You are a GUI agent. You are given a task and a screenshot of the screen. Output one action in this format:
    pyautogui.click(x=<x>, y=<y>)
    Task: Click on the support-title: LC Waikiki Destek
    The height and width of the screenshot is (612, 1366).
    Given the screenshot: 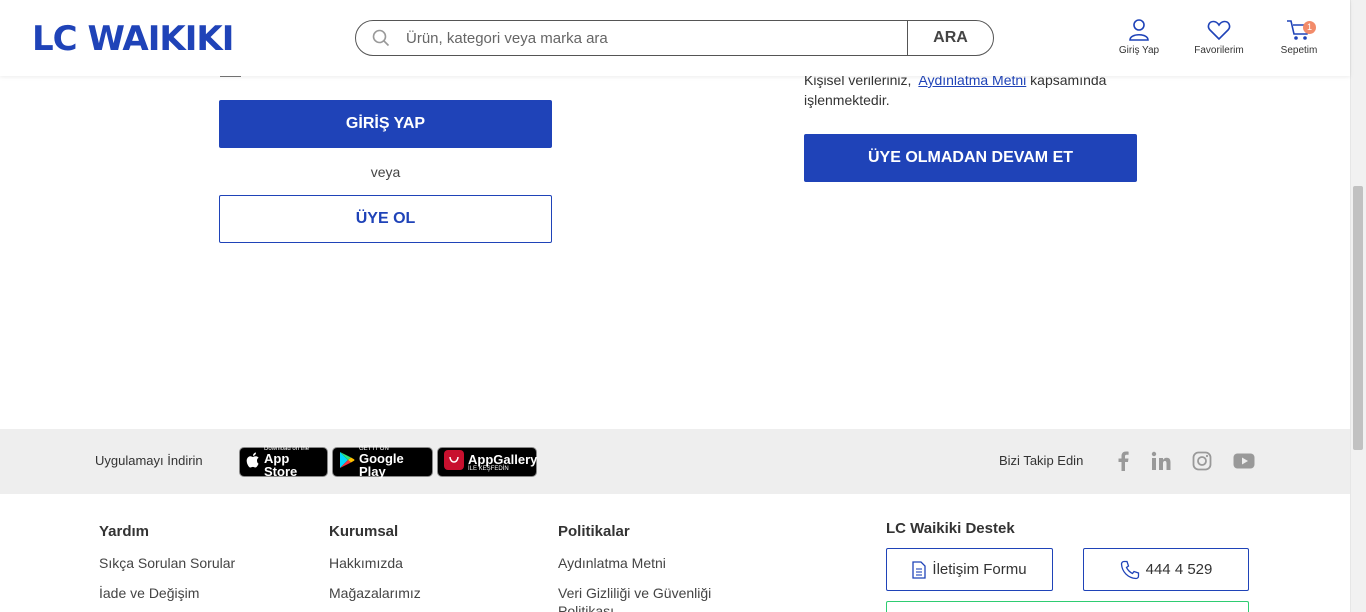 What is the action you would take?
    pyautogui.click(x=950, y=528)
    